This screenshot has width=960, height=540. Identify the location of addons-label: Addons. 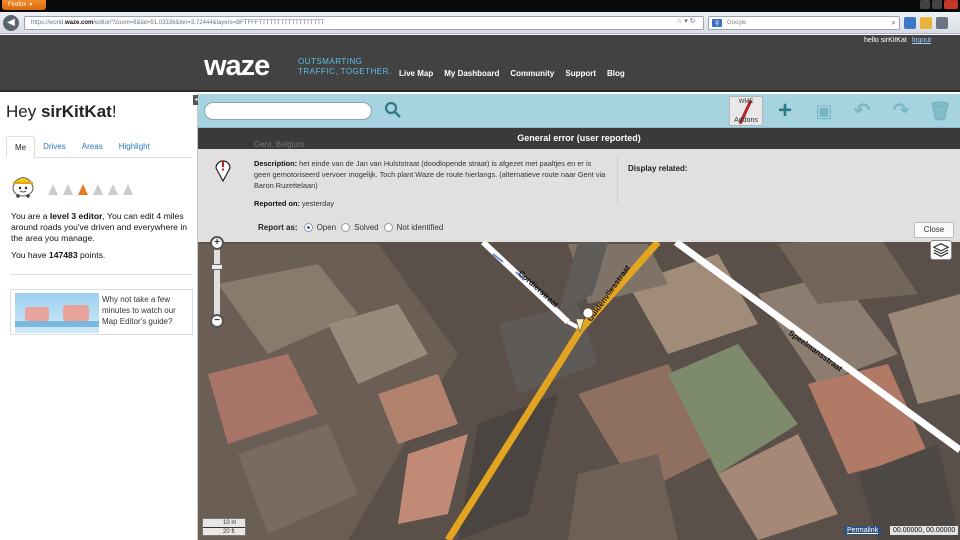
(746, 120).